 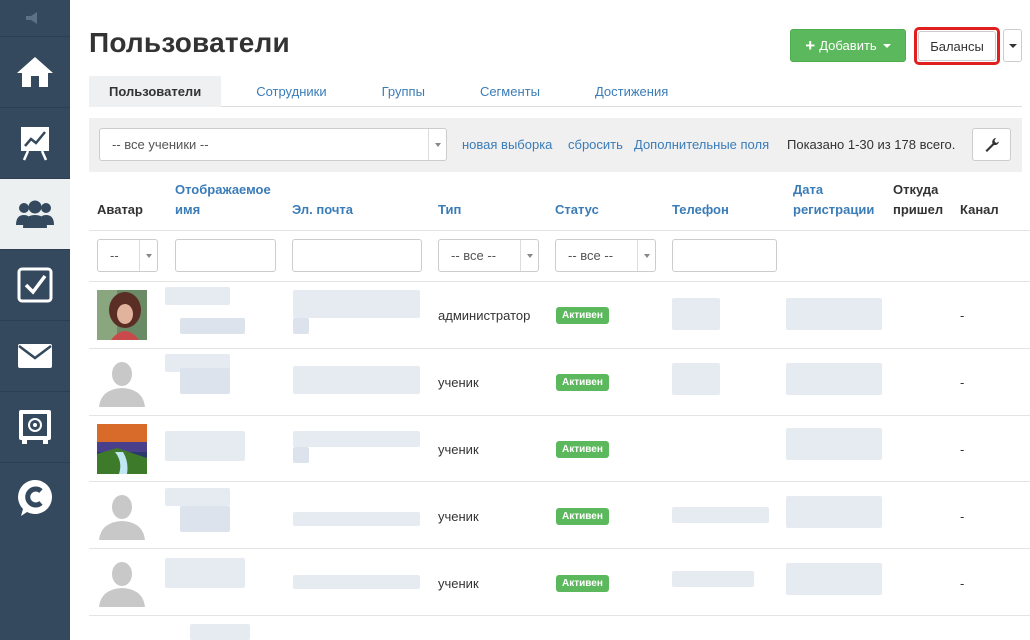 I want to click on sidebar-item-payments, so click(x=35, y=426).